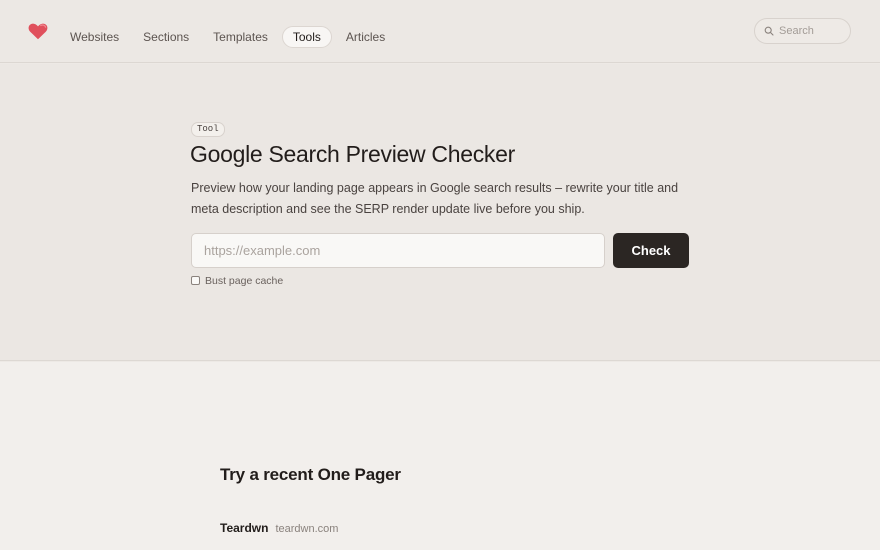 The image size is (880, 550). What do you see at coordinates (94, 37) in the screenshot?
I see `nav-item-websites: Websites` at bounding box center [94, 37].